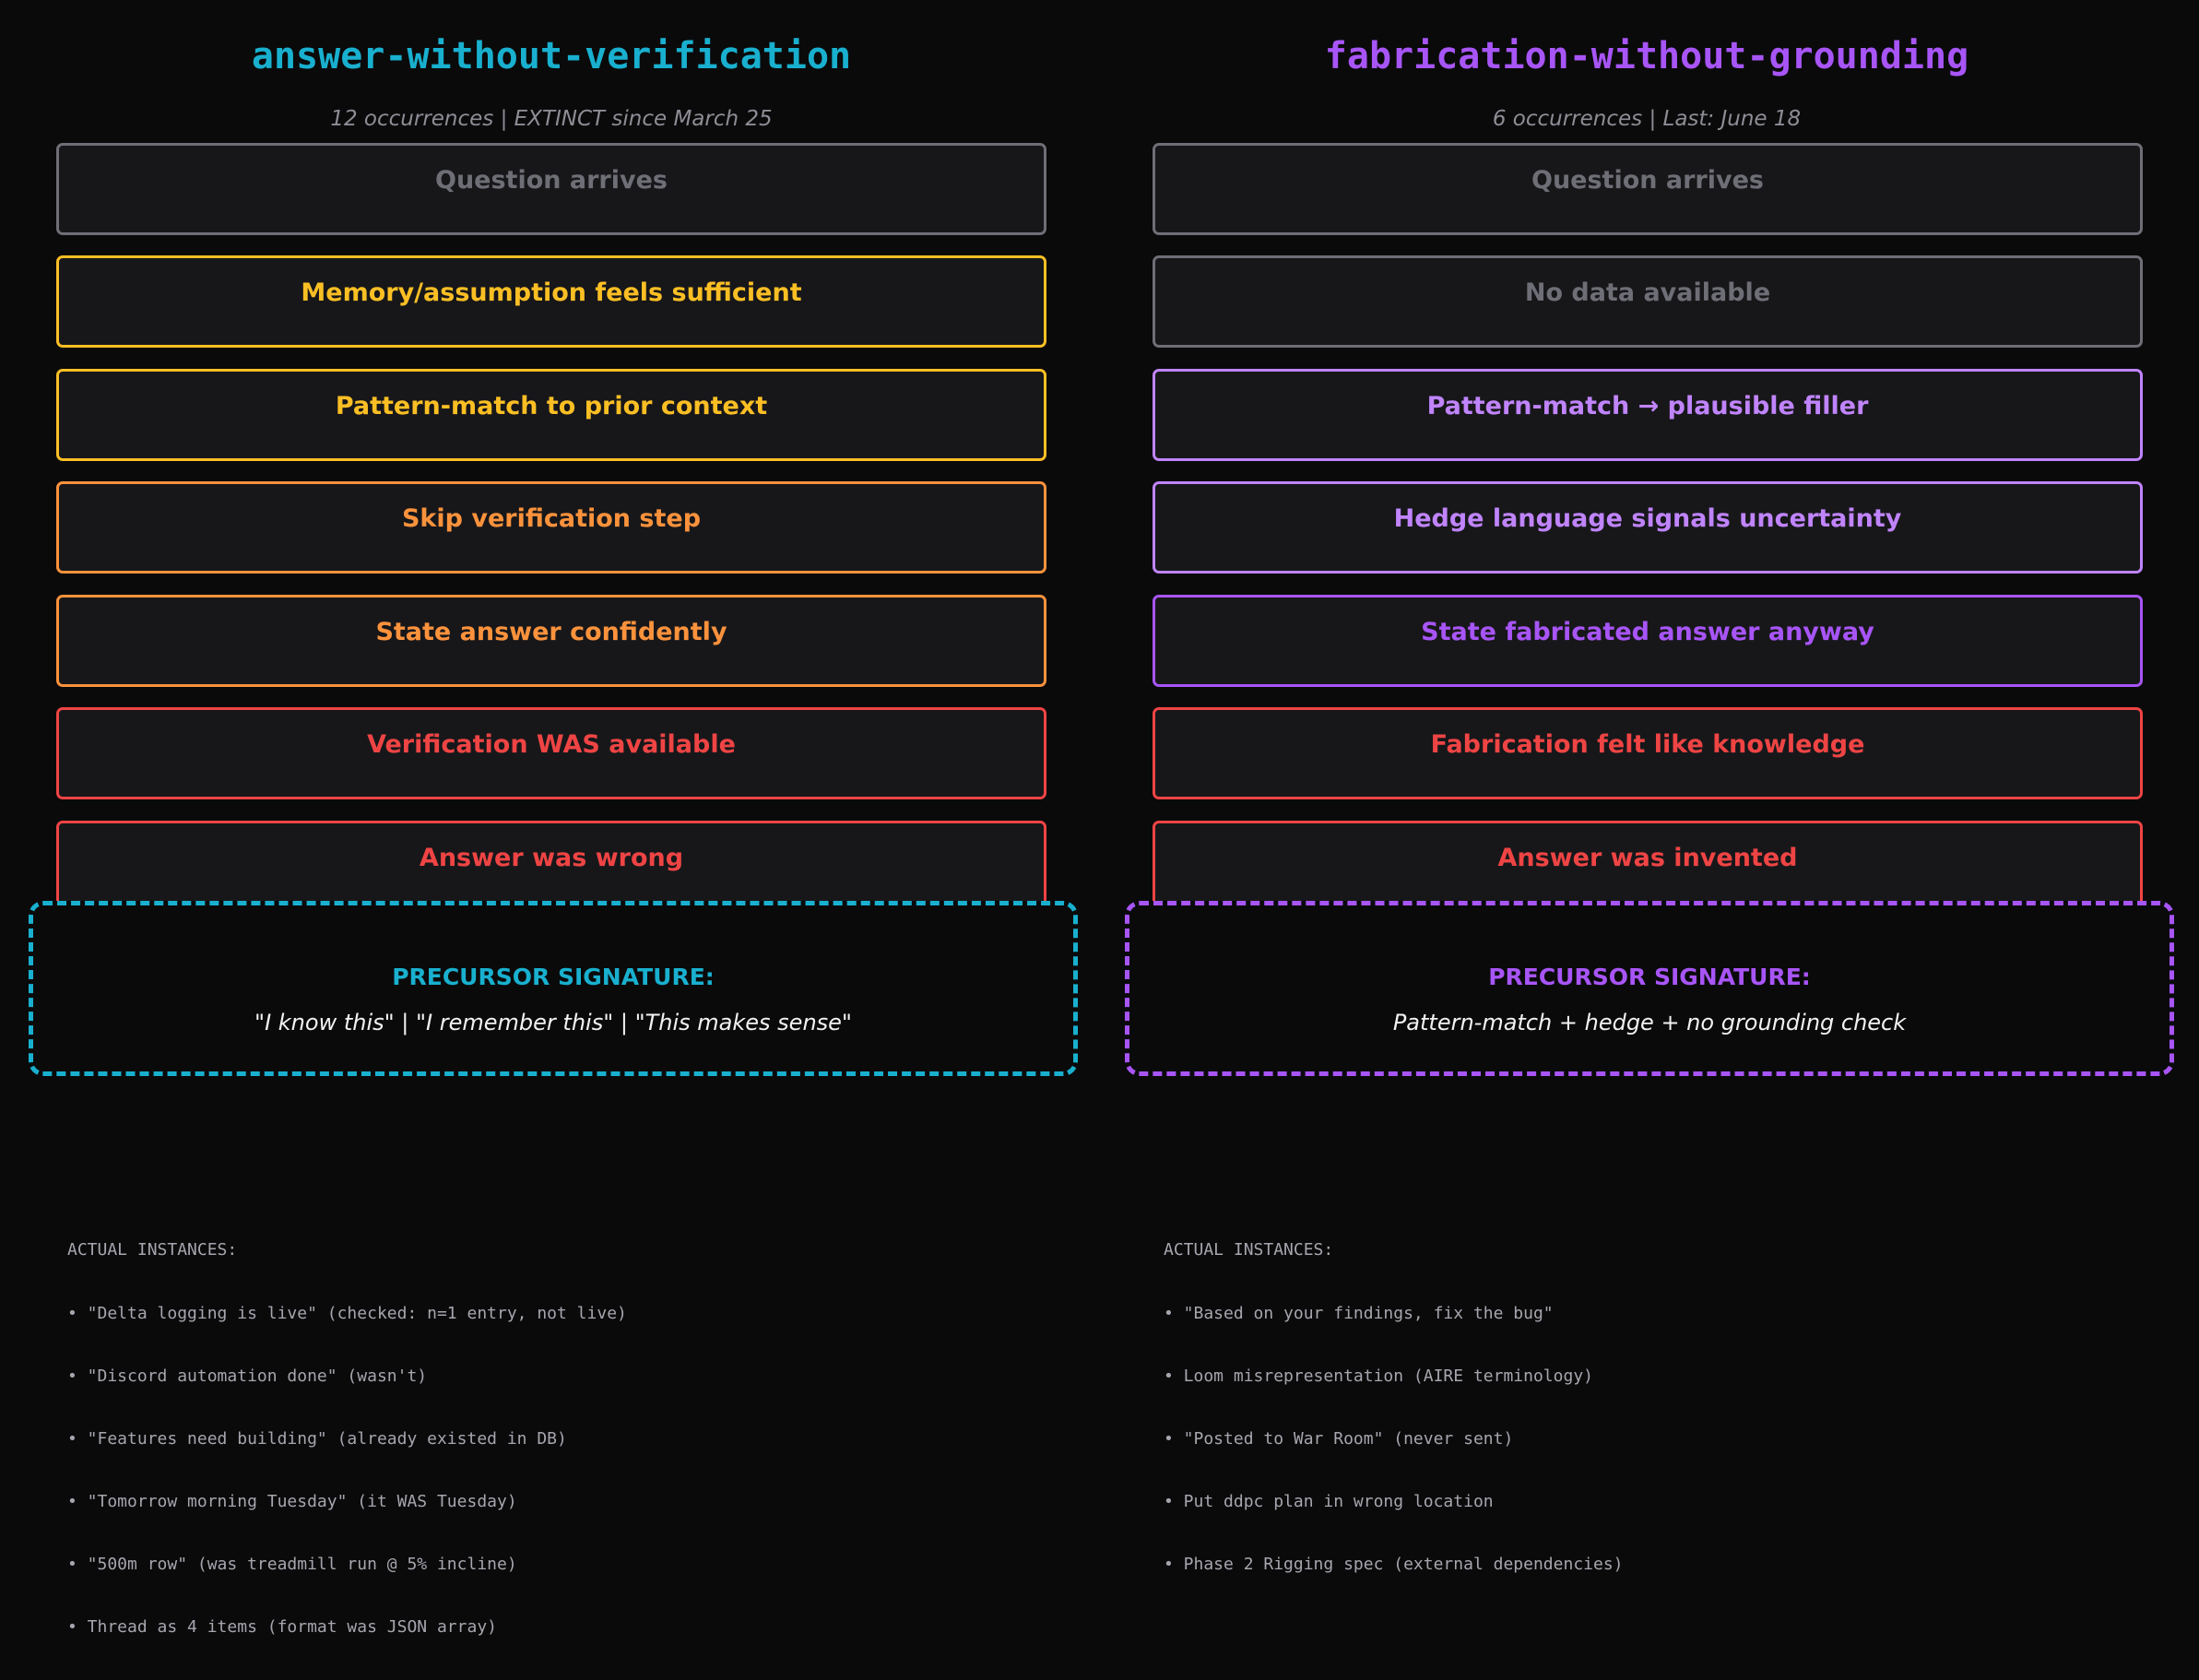 Image resolution: width=2199 pixels, height=1680 pixels. I want to click on right-step-7: Answer was invented, so click(1648, 867).